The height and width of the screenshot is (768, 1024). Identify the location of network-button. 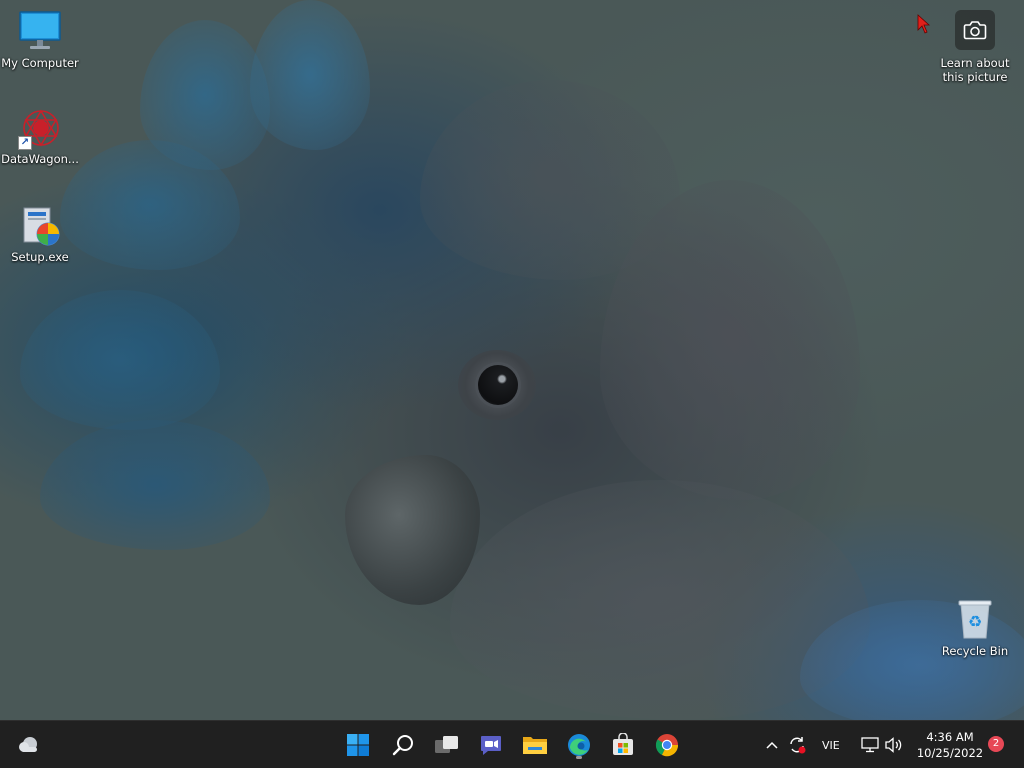
(870, 745).